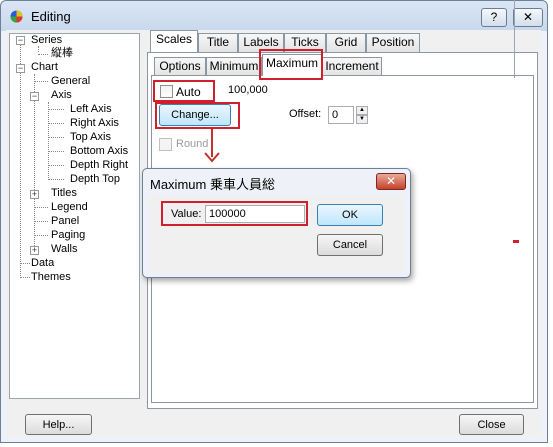 Image resolution: width=553 pixels, height=447 pixels. I want to click on tree-item-legend: Legend, so click(69, 207).